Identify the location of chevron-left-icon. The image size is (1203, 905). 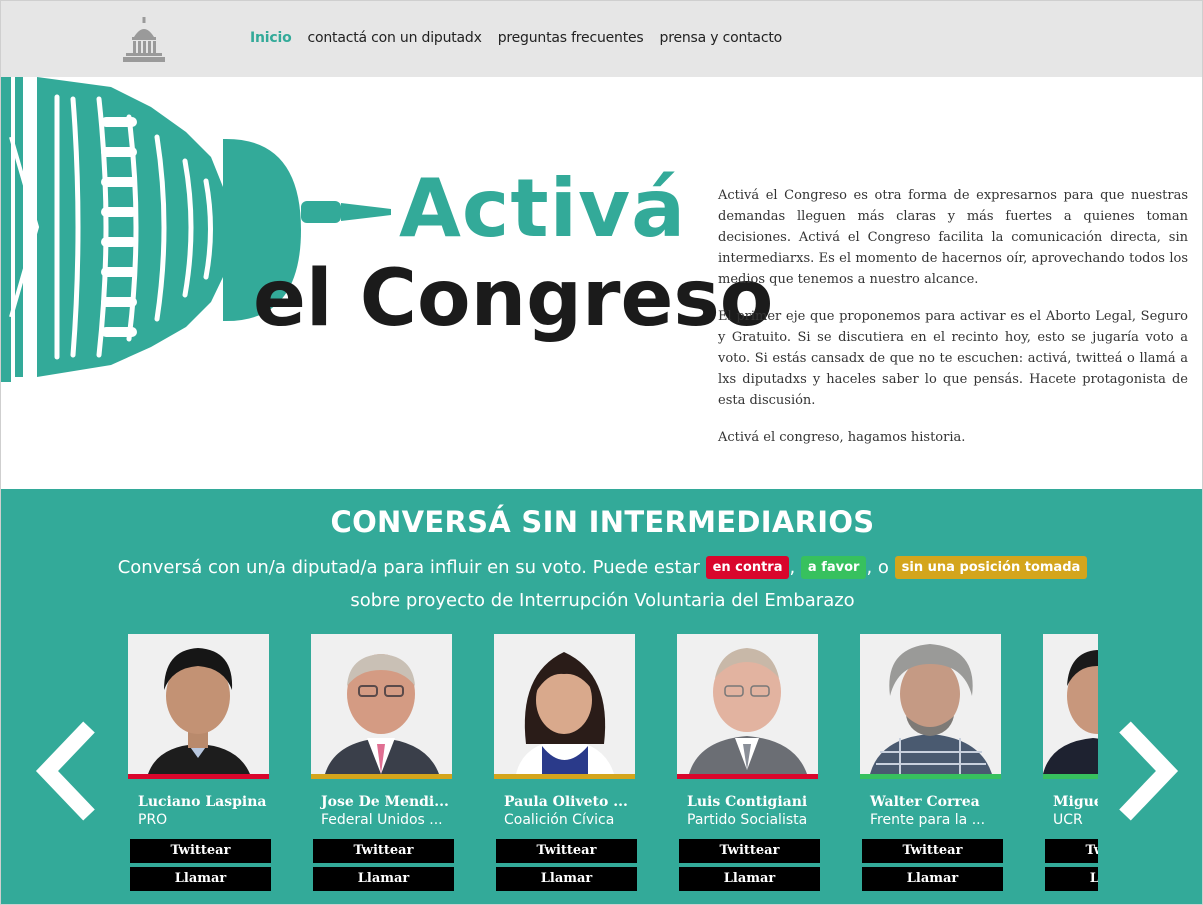
(67, 771).